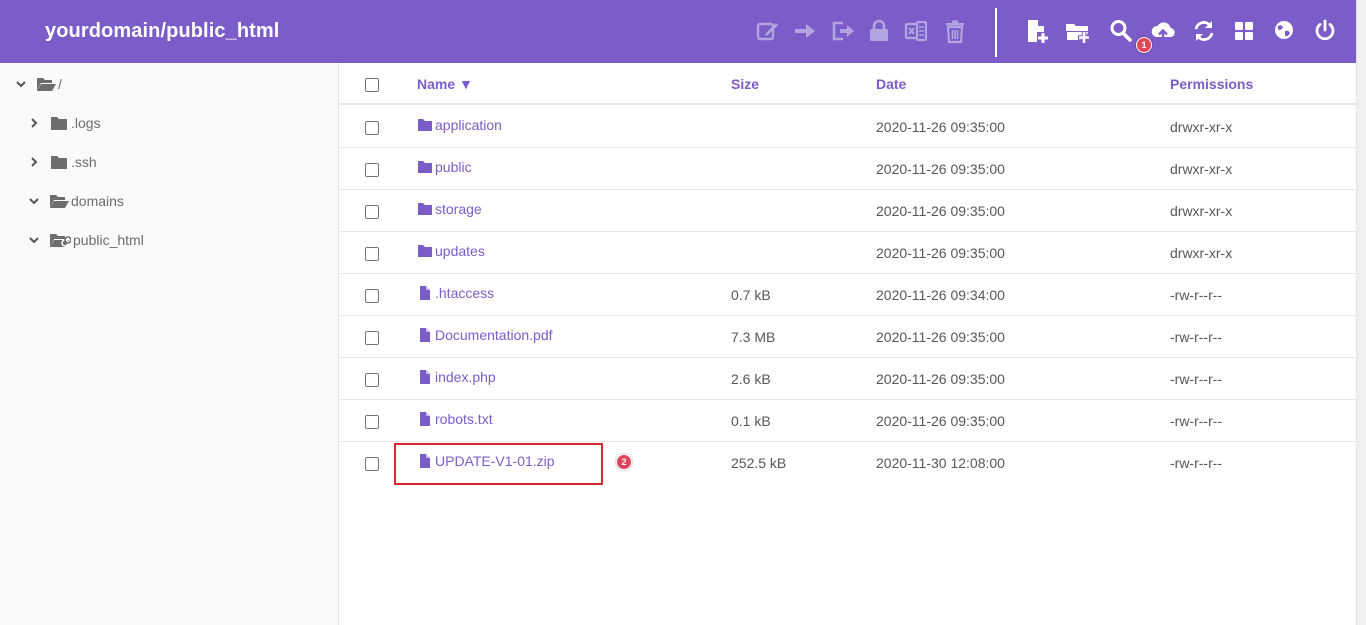 The width and height of the screenshot is (1366, 625). I want to click on tree-item-label: public_html, so click(108, 240).